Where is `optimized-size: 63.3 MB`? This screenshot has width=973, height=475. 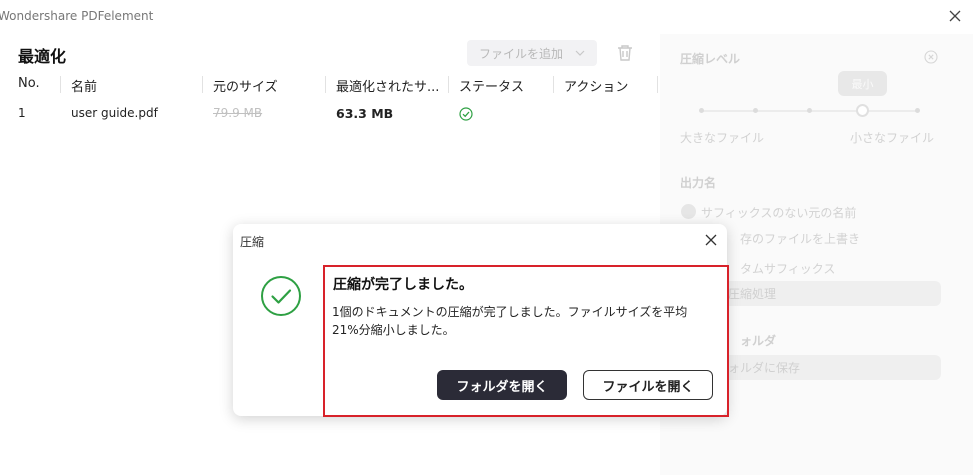 optimized-size: 63.3 MB is located at coordinates (365, 113).